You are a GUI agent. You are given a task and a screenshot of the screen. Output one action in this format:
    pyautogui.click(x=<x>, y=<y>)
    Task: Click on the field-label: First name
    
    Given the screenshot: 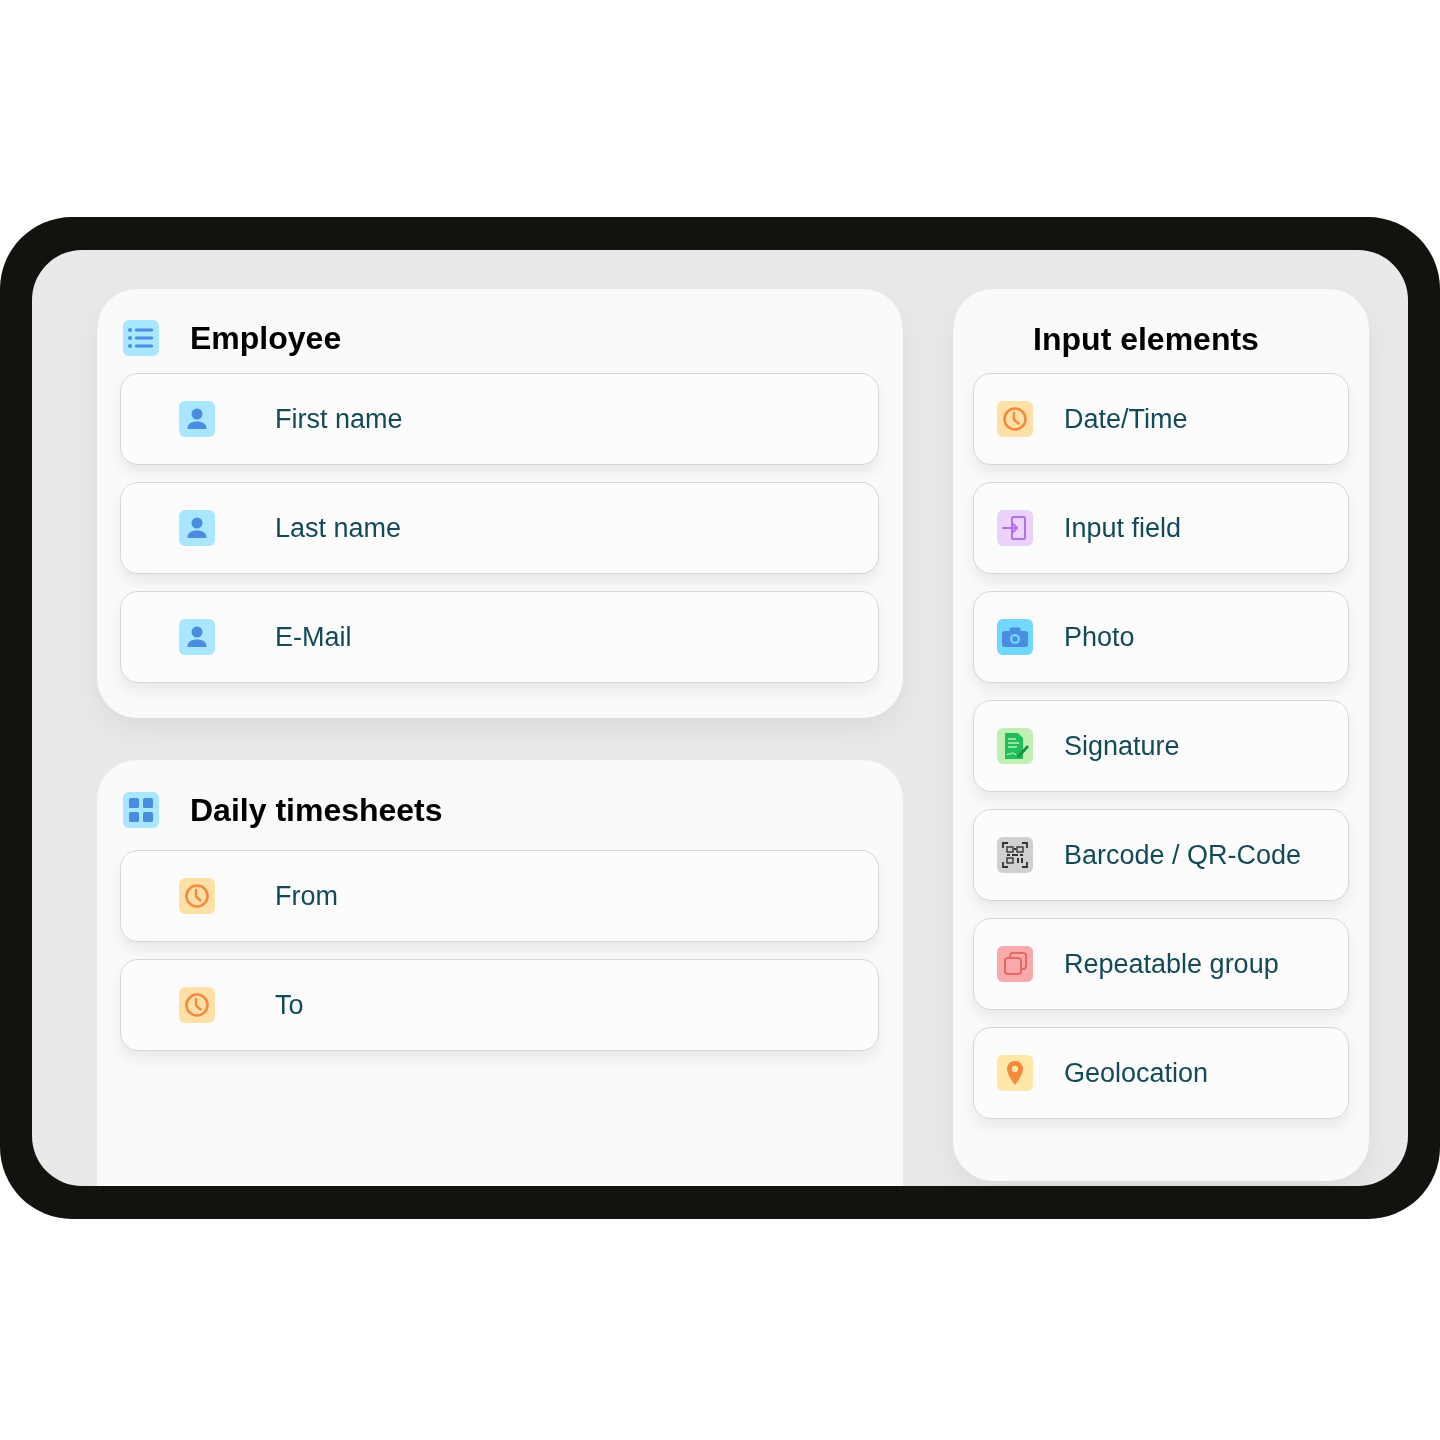 What is the action you would take?
    pyautogui.click(x=339, y=419)
    